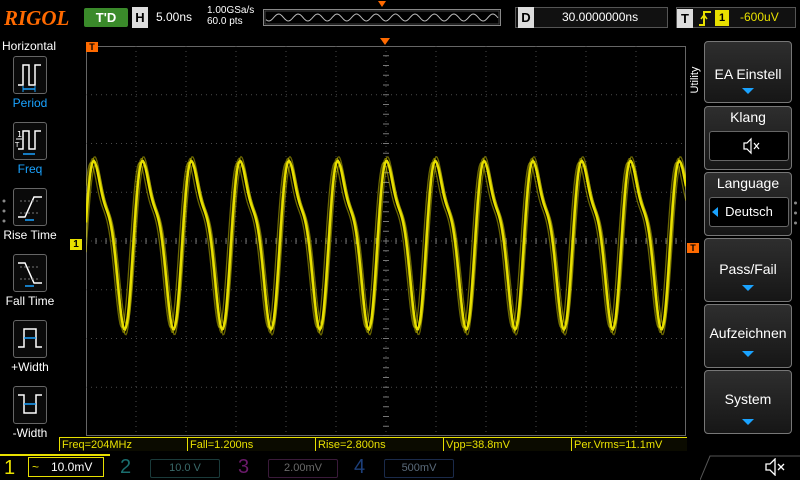 The width and height of the screenshot is (800, 480). Describe the element at coordinates (10, 468) in the screenshot. I see `ch1-number: 1` at that location.